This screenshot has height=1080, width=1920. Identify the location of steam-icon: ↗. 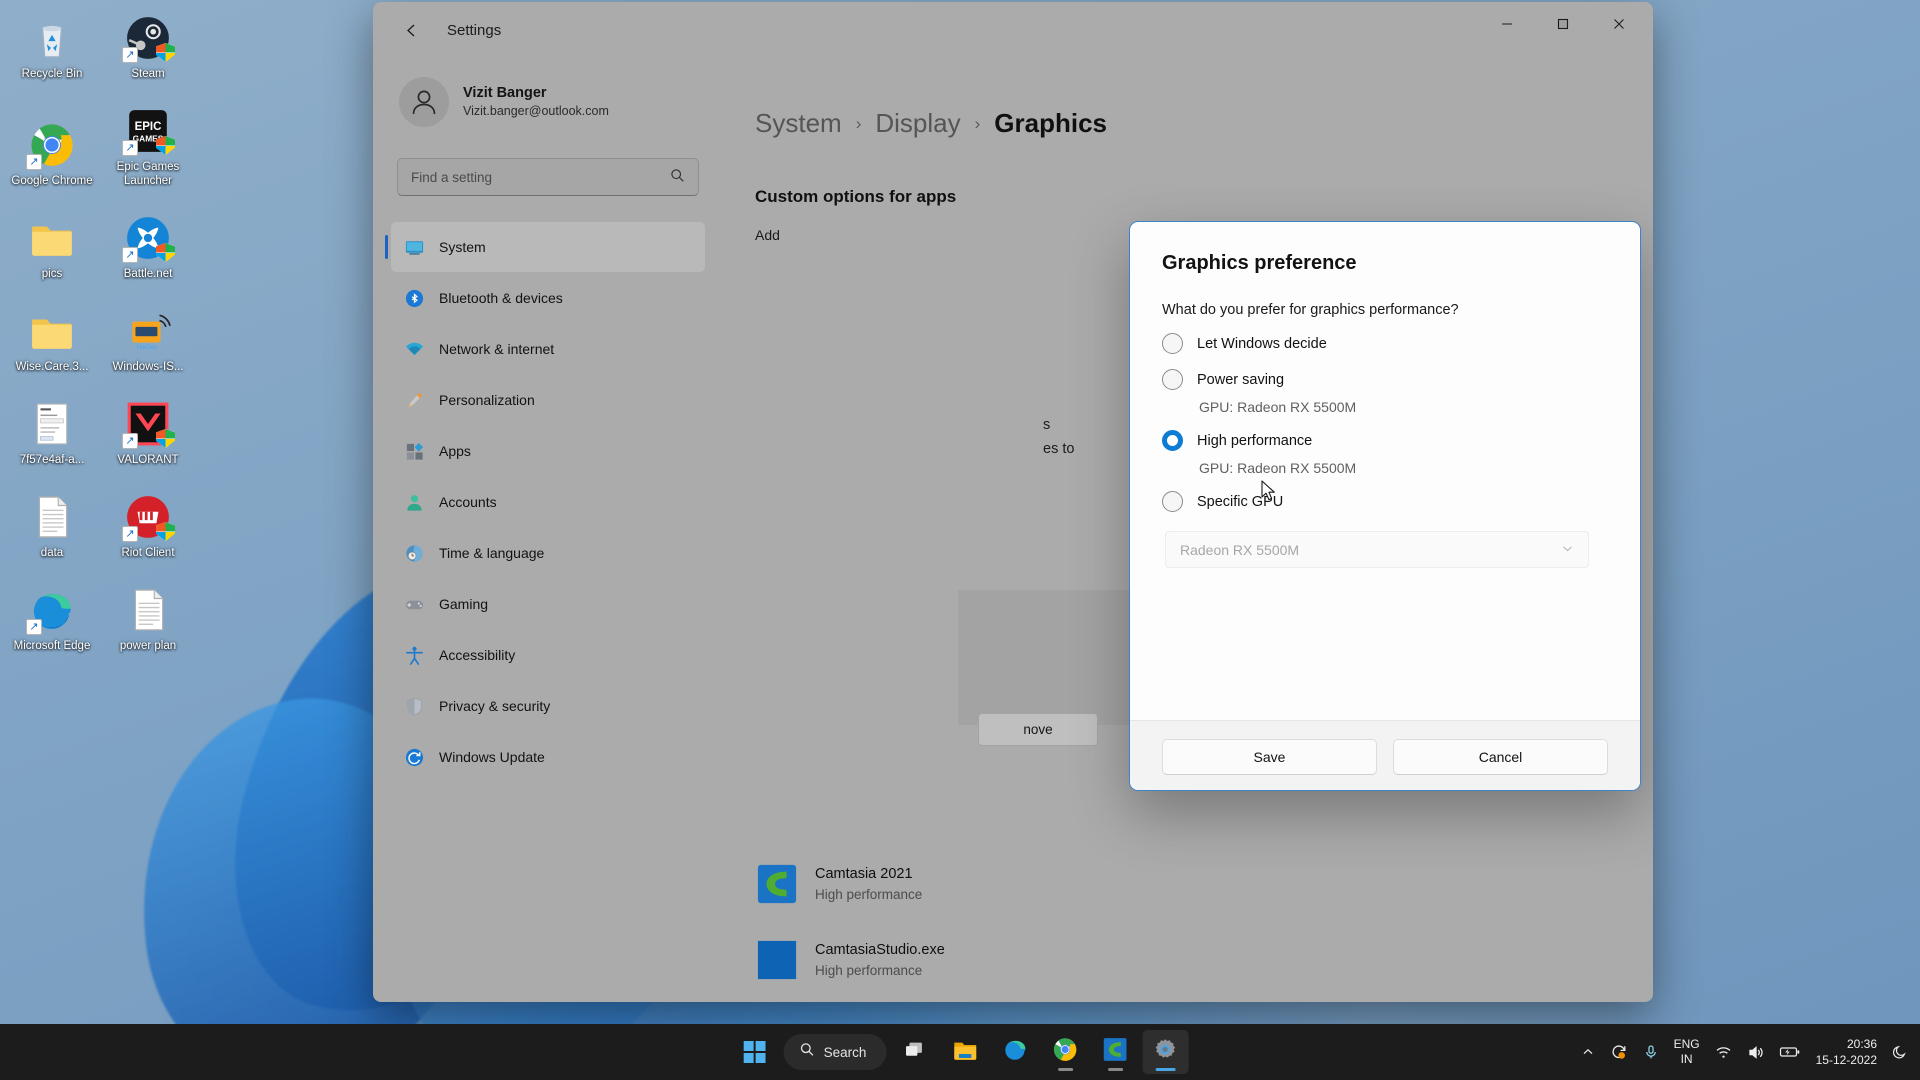
(148, 38).